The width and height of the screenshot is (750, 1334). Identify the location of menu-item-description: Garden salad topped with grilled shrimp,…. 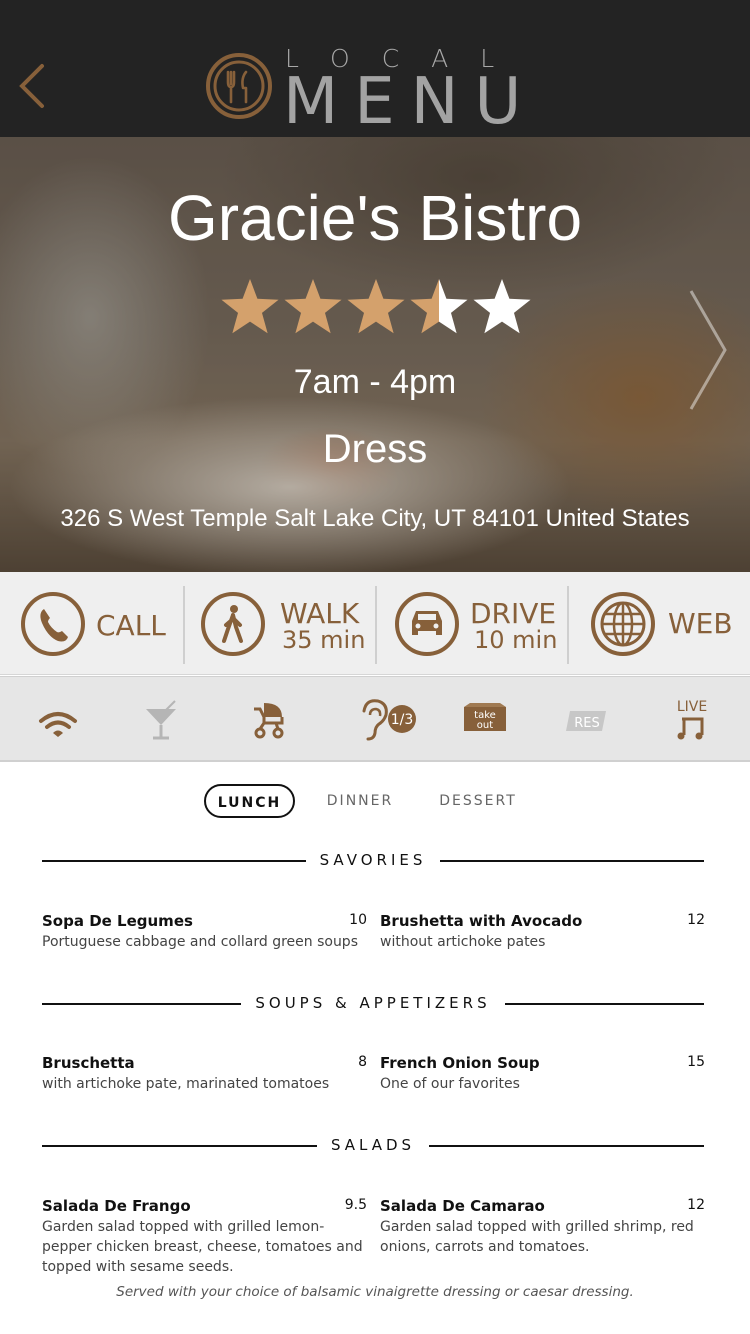
(537, 1237).